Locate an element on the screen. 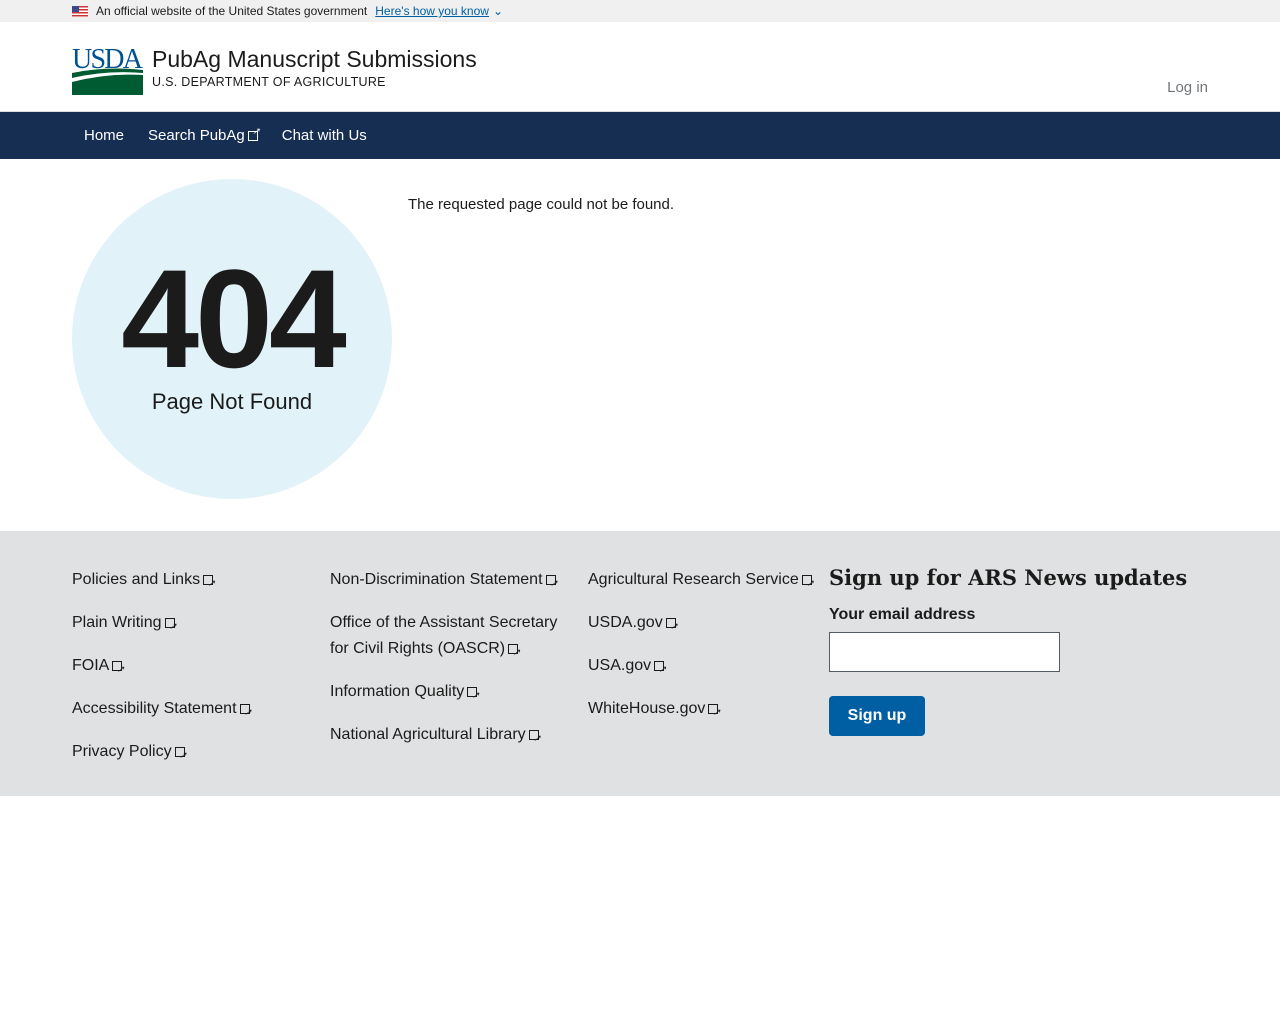 The image size is (1280, 1024). nav-home: Home is located at coordinates (104, 135).